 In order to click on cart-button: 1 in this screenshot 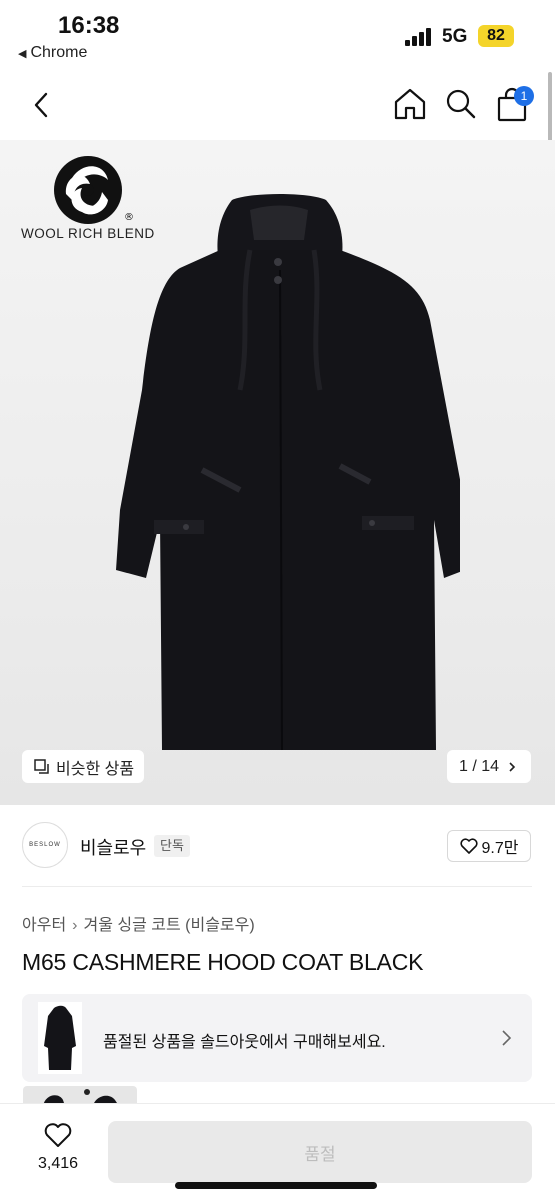, I will do `click(514, 105)`.